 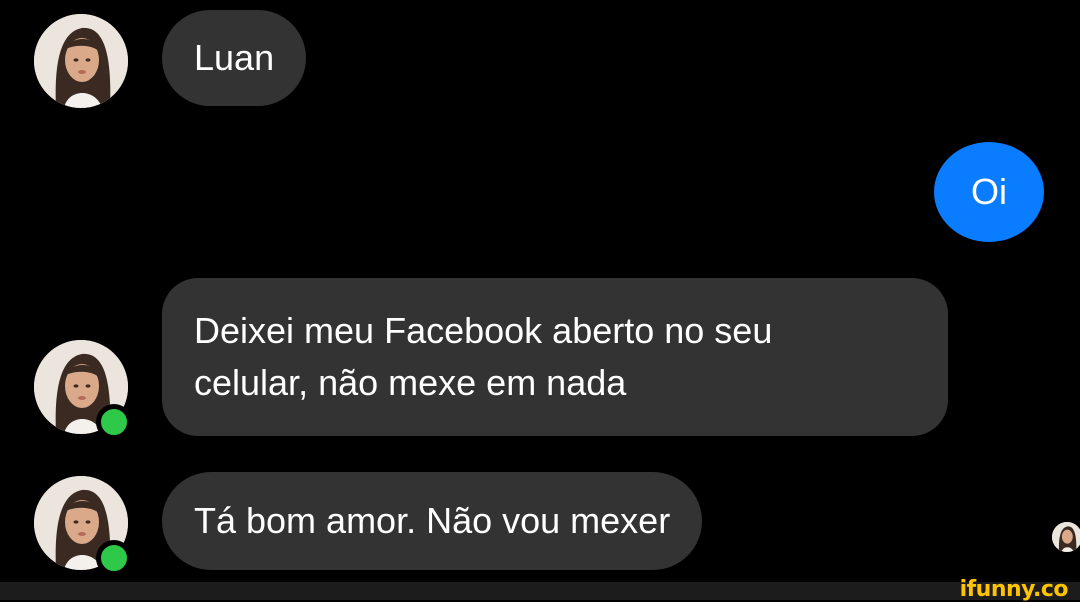 I want to click on message-text: Luan, so click(x=234, y=57).